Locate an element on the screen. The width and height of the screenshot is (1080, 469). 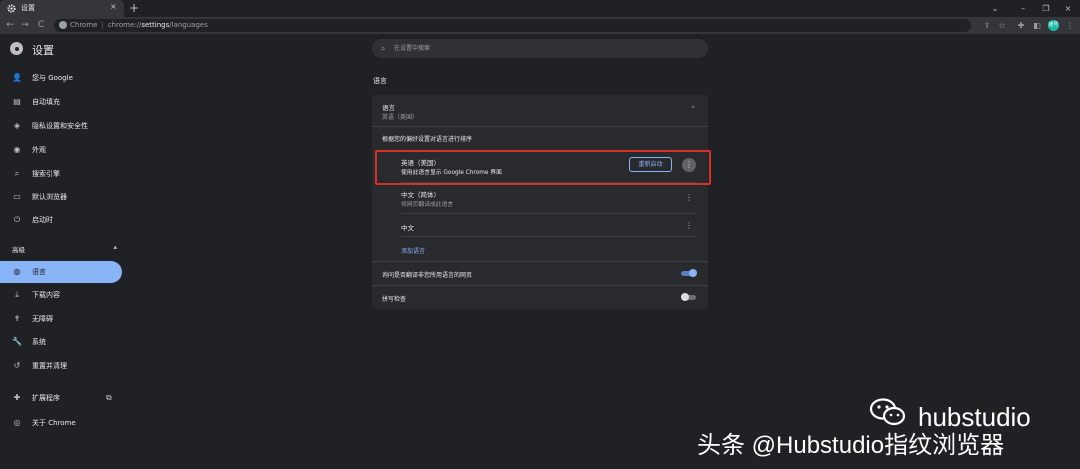
sidebar-item-search-engine: ⌕ 搜索引擎 is located at coordinates (61, 174).